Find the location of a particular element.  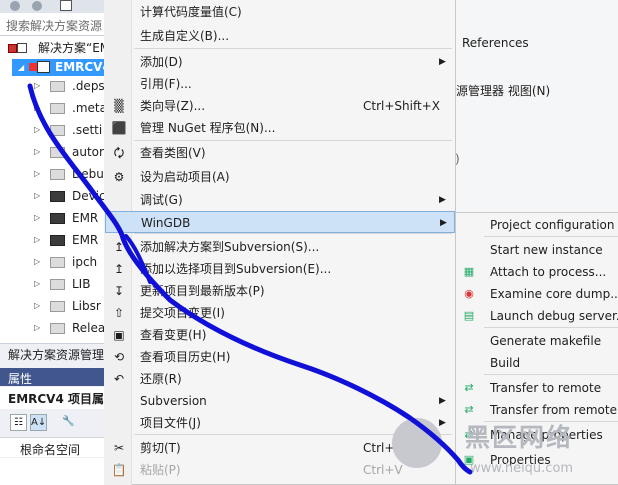

properties-grid is located at coordinates (52, 471).